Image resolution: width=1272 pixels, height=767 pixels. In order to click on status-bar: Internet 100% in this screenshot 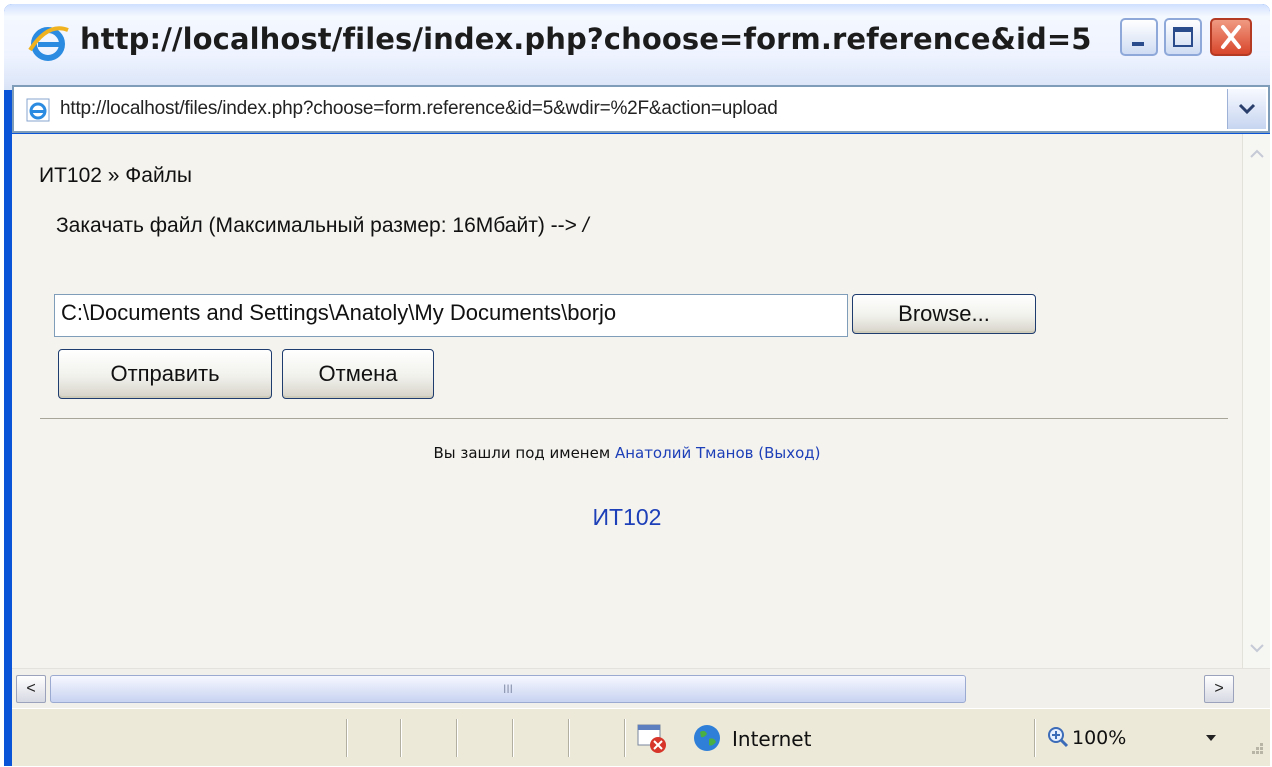, I will do `click(641, 737)`.